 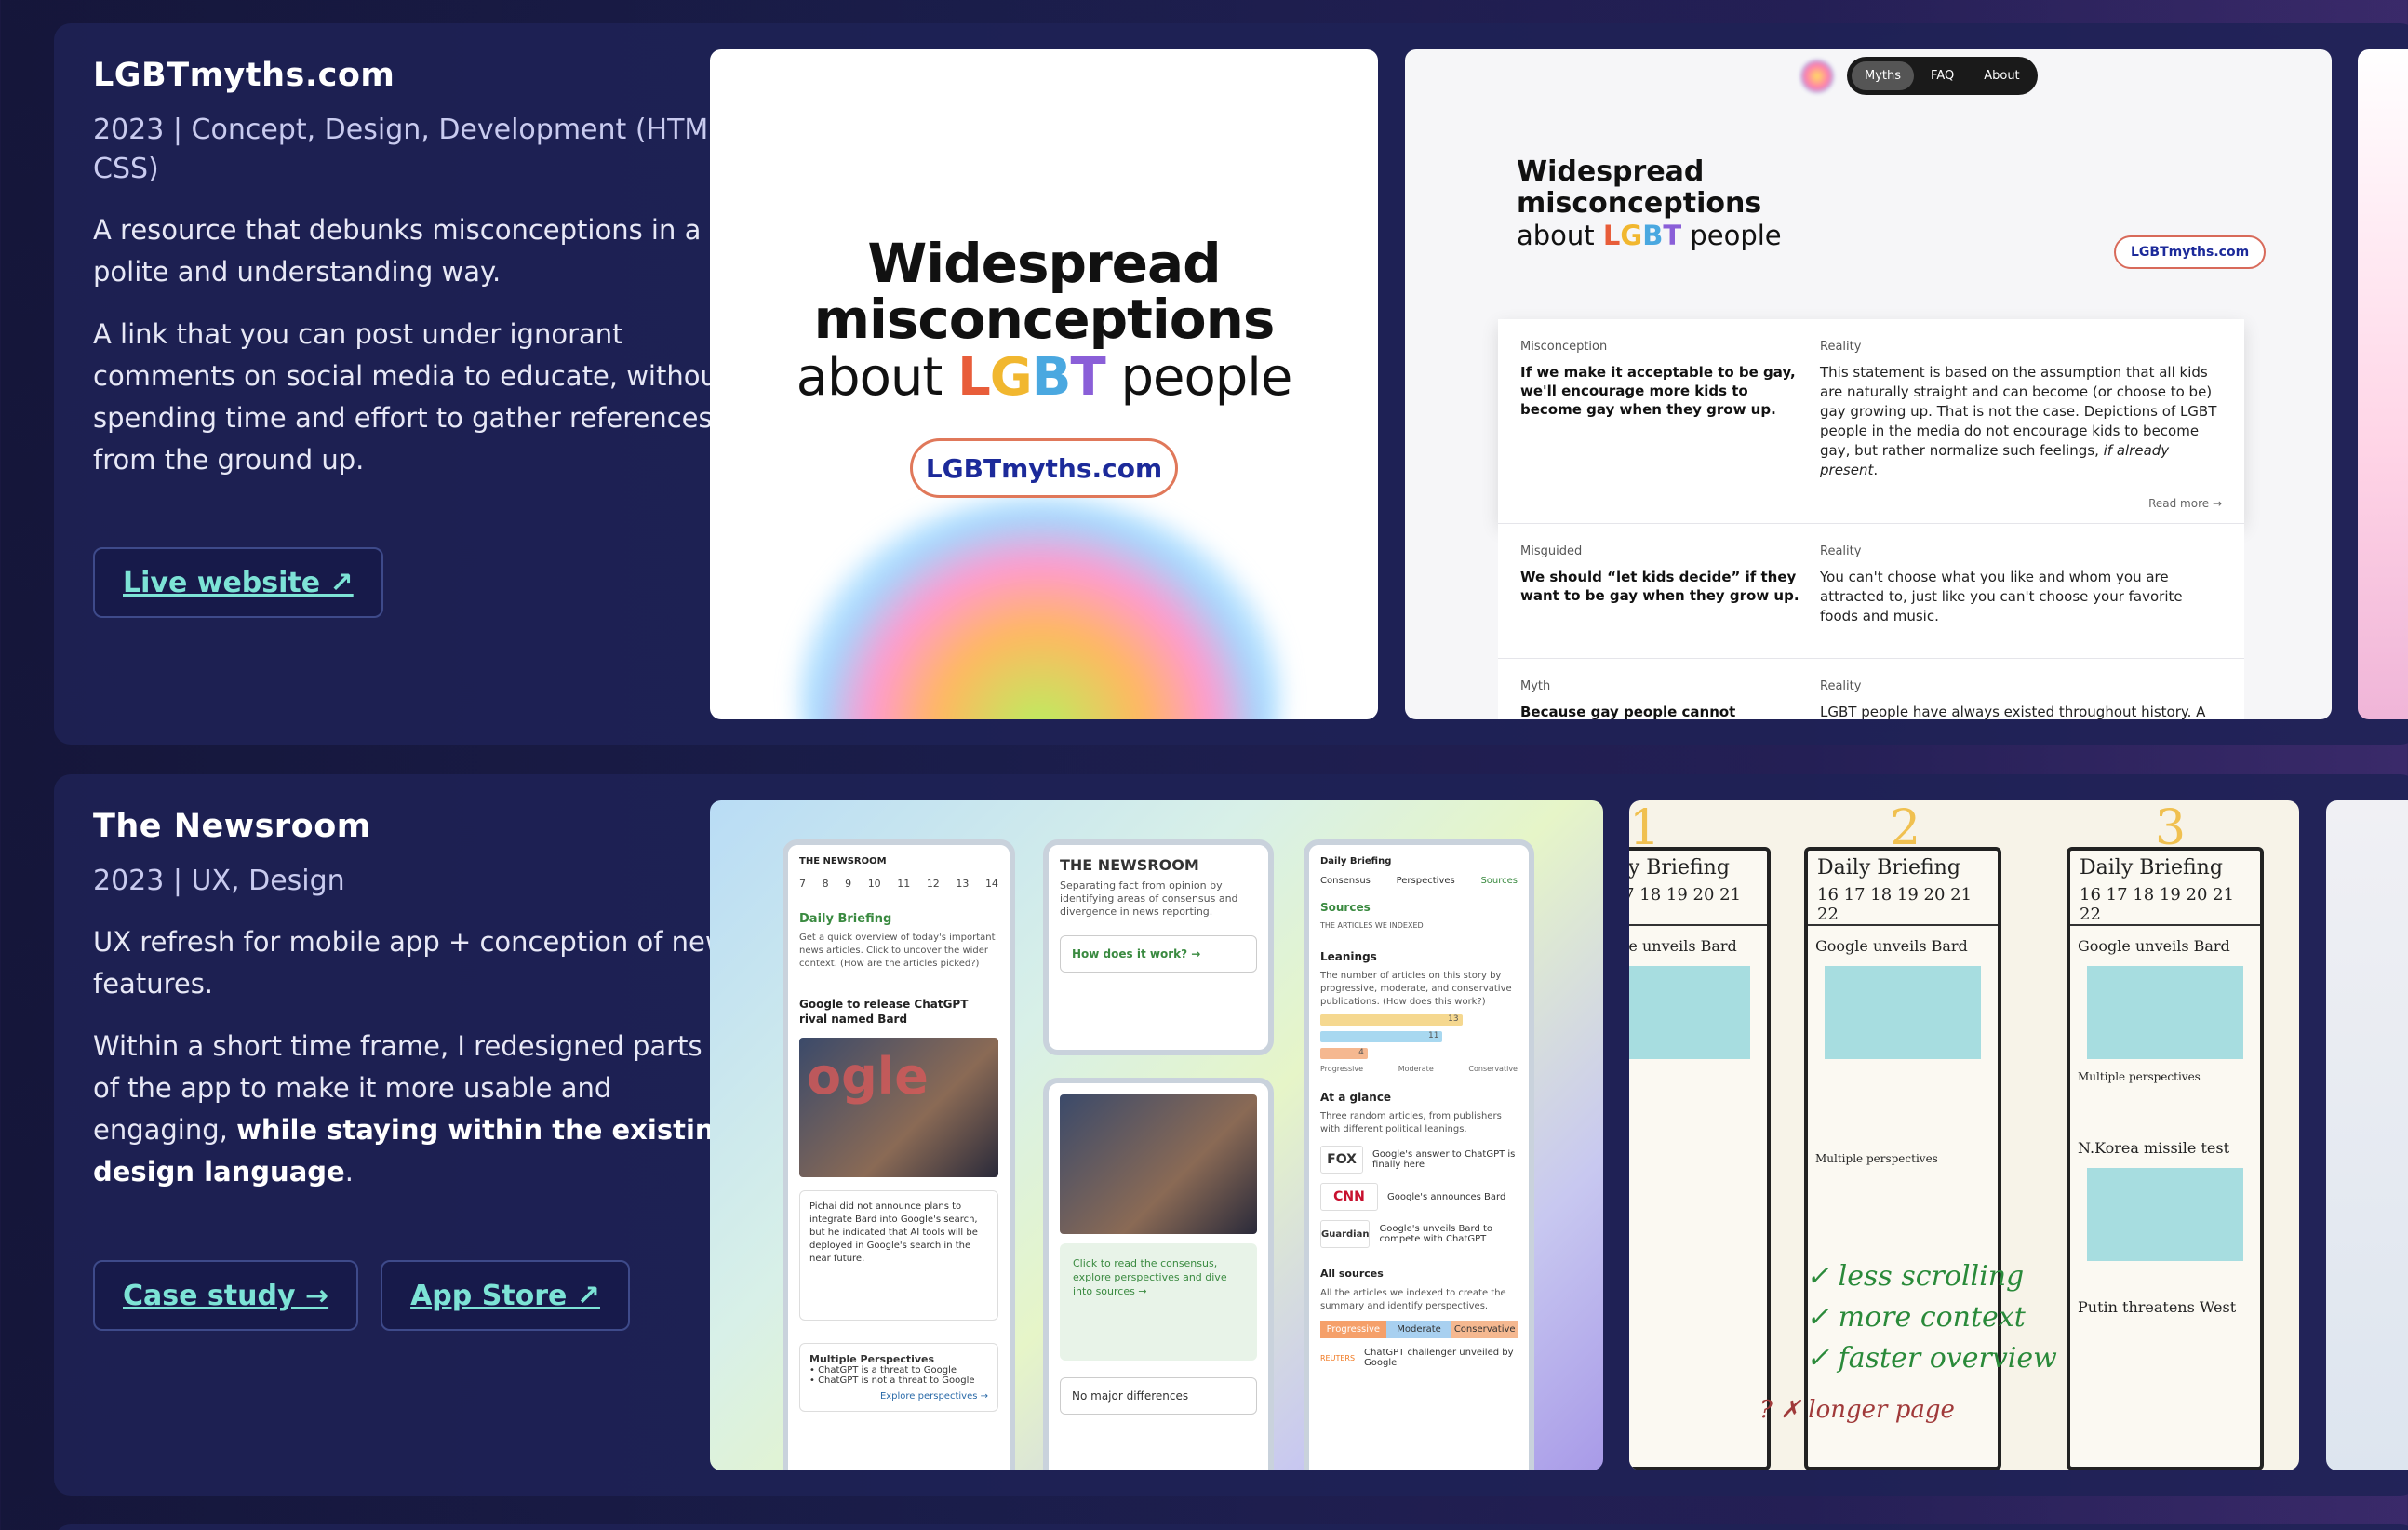 What do you see at coordinates (1159, 954) in the screenshot?
I see `how-it-works-button: How does it work? →` at bounding box center [1159, 954].